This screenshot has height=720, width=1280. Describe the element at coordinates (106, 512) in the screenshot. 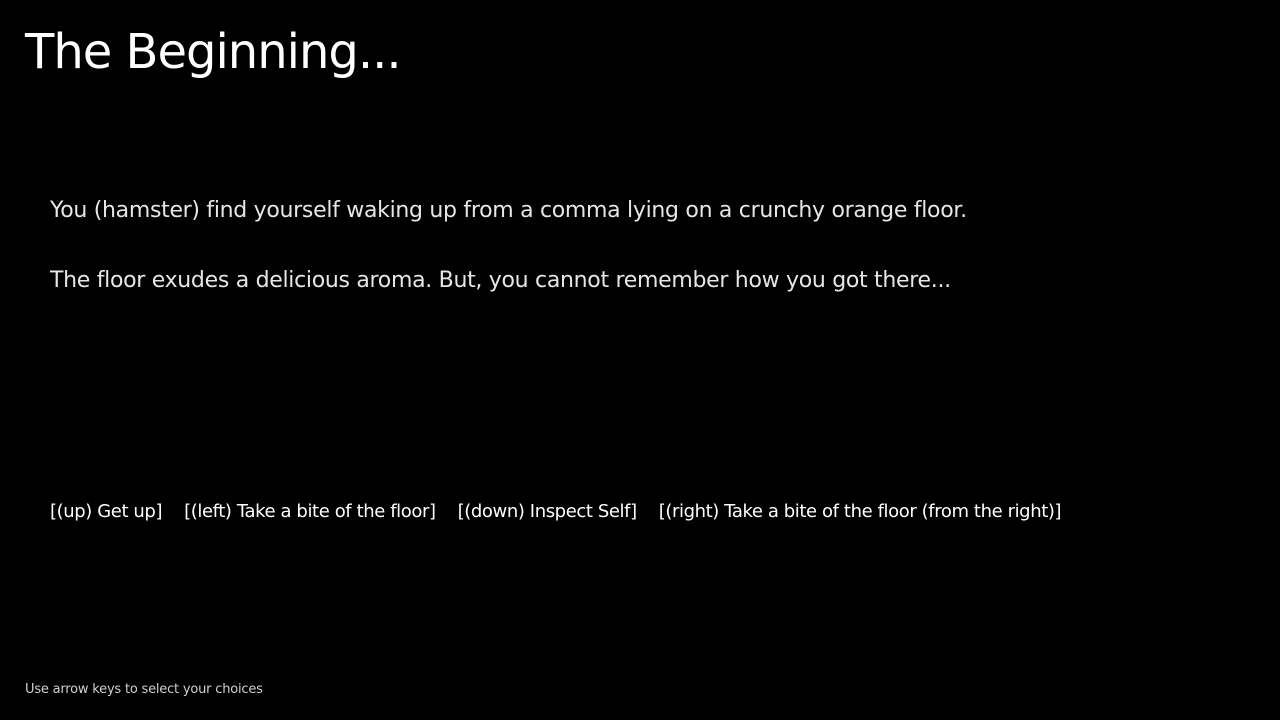

I see `choice-up: [(up) Get up]` at that location.